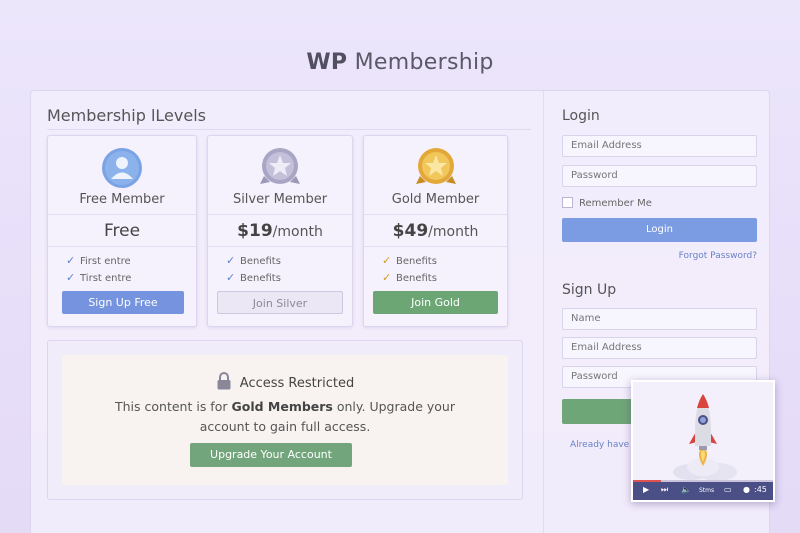 The width and height of the screenshot is (800, 533). I want to click on already-have-account-link: Already have a, so click(604, 445).